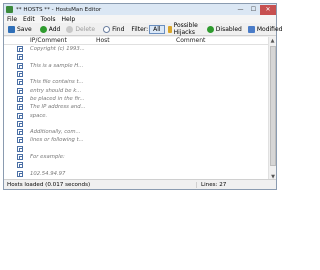  Describe the element at coordinates (29, 19) in the screenshot. I see `menu-edit: Edit` at that location.